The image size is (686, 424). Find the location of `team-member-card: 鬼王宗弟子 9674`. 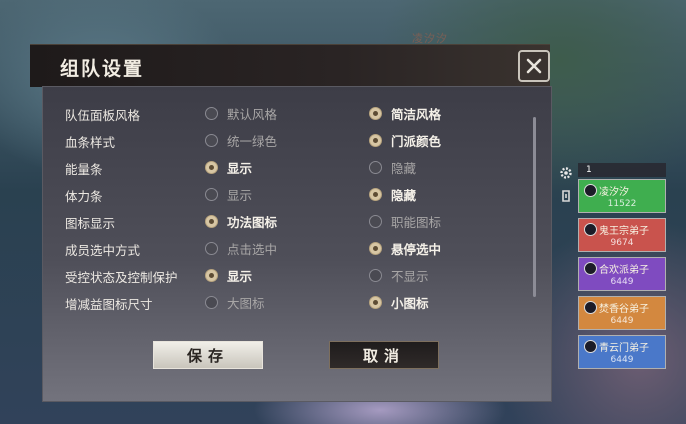

team-member-card: 鬼王宗弟子 9674 is located at coordinates (622, 235).